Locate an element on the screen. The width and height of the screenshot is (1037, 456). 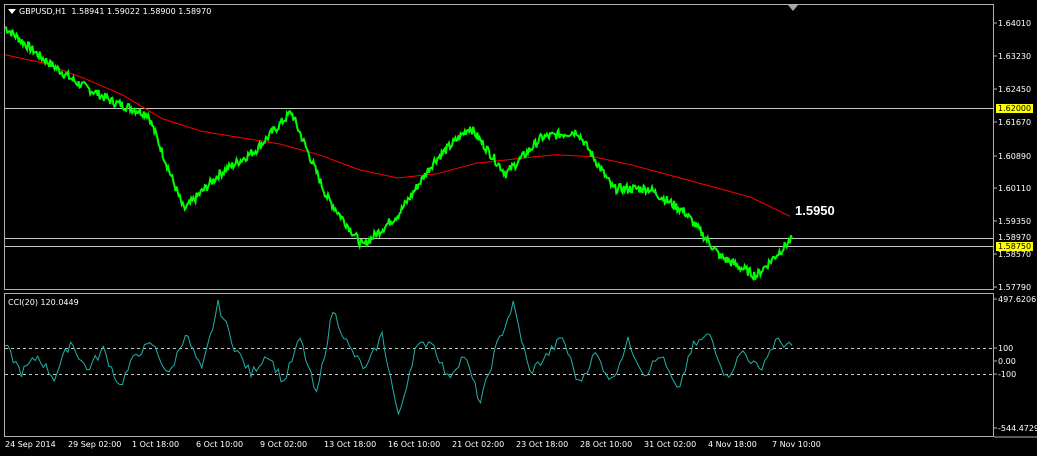
price-tick: 1.58570 is located at coordinates (1015, 254).